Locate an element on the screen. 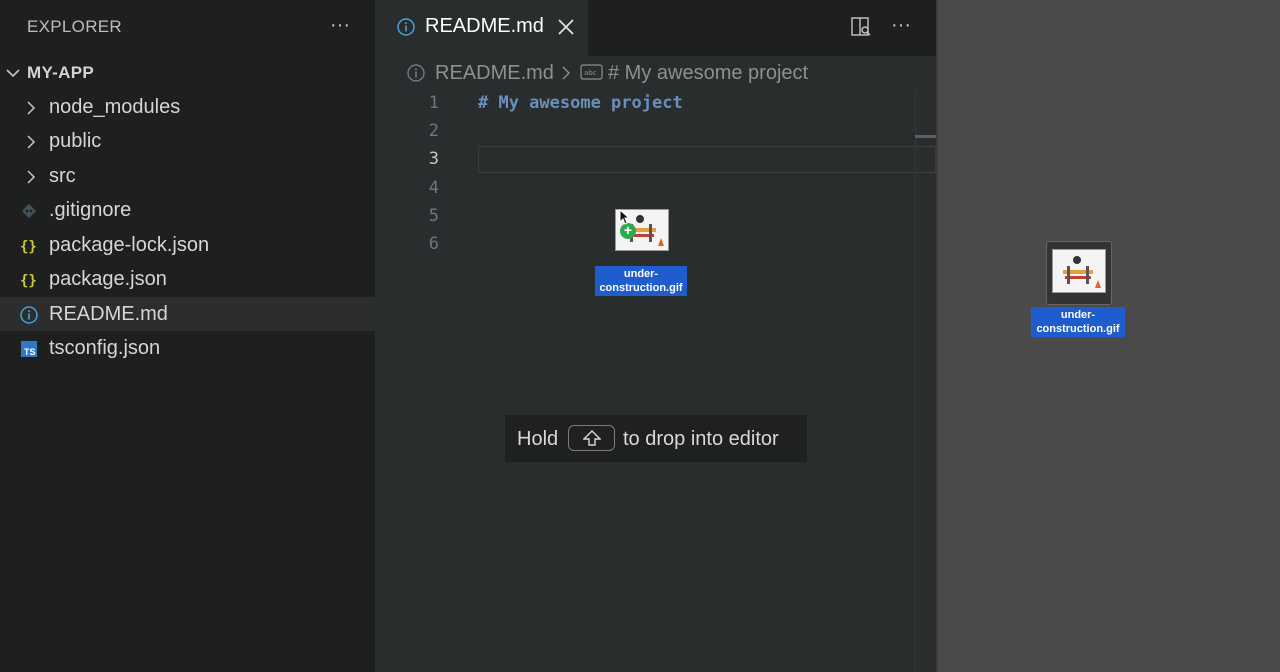 Image resolution: width=1280 pixels, height=672 pixels. minimap-slider is located at coordinates (925, 136).